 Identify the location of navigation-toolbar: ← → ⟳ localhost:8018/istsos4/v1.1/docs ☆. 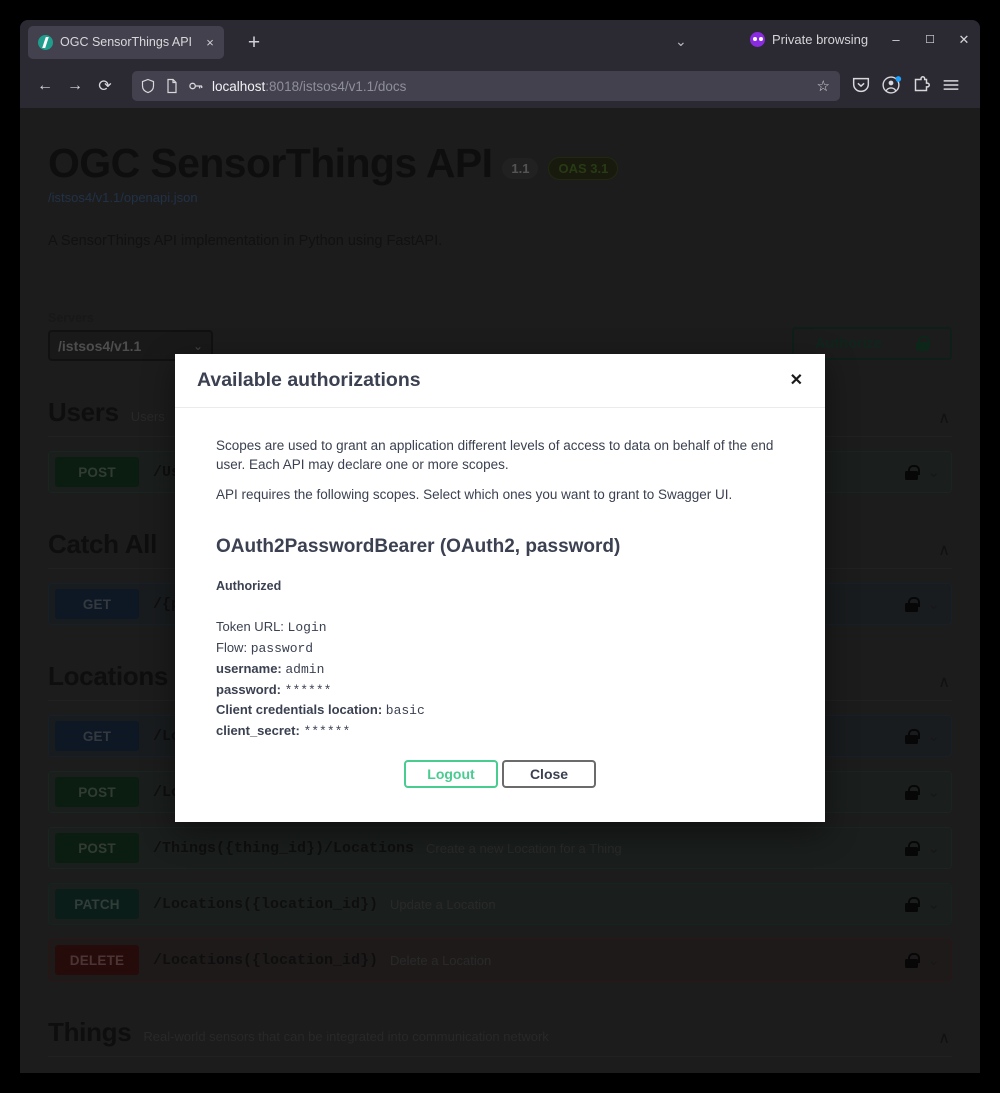
(500, 86).